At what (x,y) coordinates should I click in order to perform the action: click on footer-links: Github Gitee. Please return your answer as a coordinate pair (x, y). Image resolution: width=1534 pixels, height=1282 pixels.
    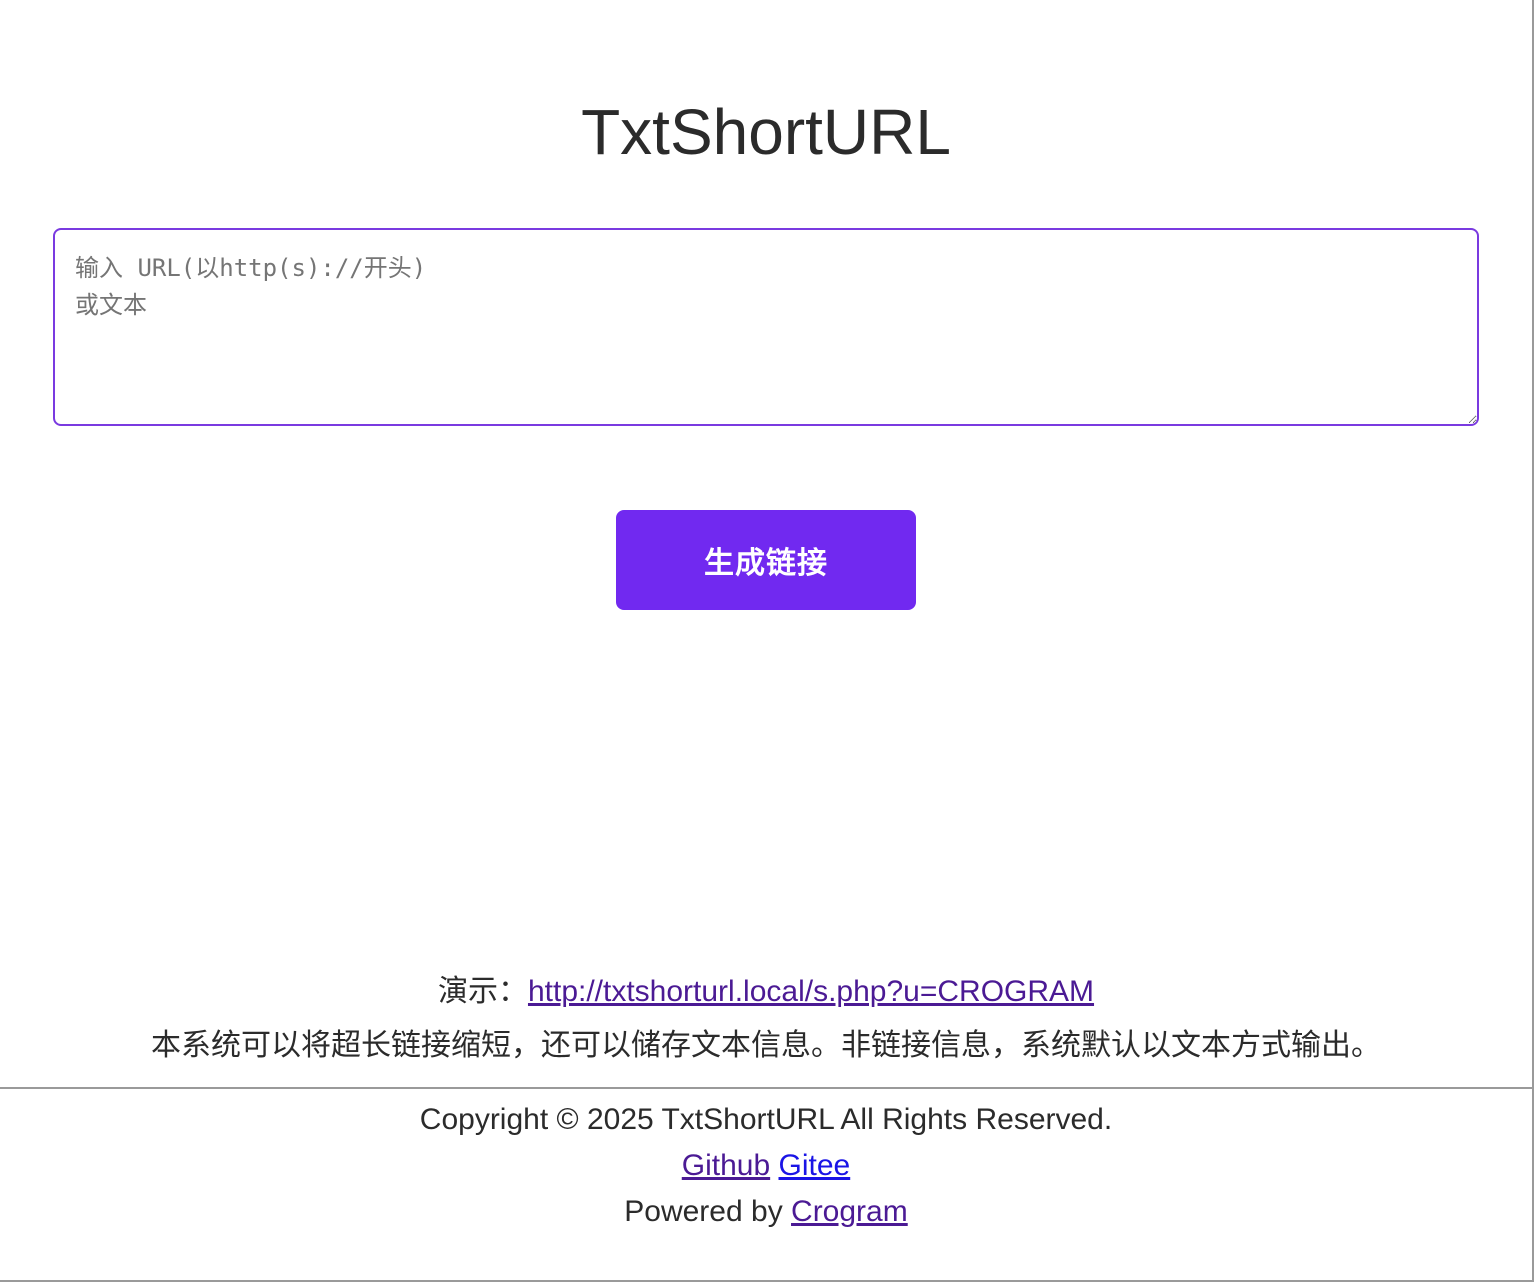
    Looking at the image, I should click on (766, 1166).